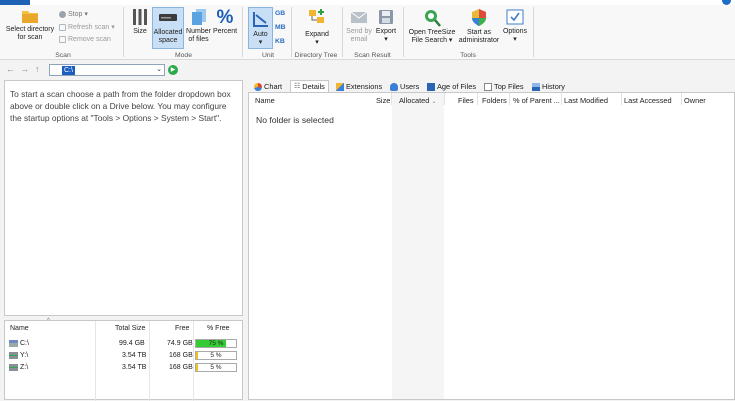 The height and width of the screenshot is (401, 735). Describe the element at coordinates (258, 86) in the screenshot. I see `pie-chart-icon` at that location.